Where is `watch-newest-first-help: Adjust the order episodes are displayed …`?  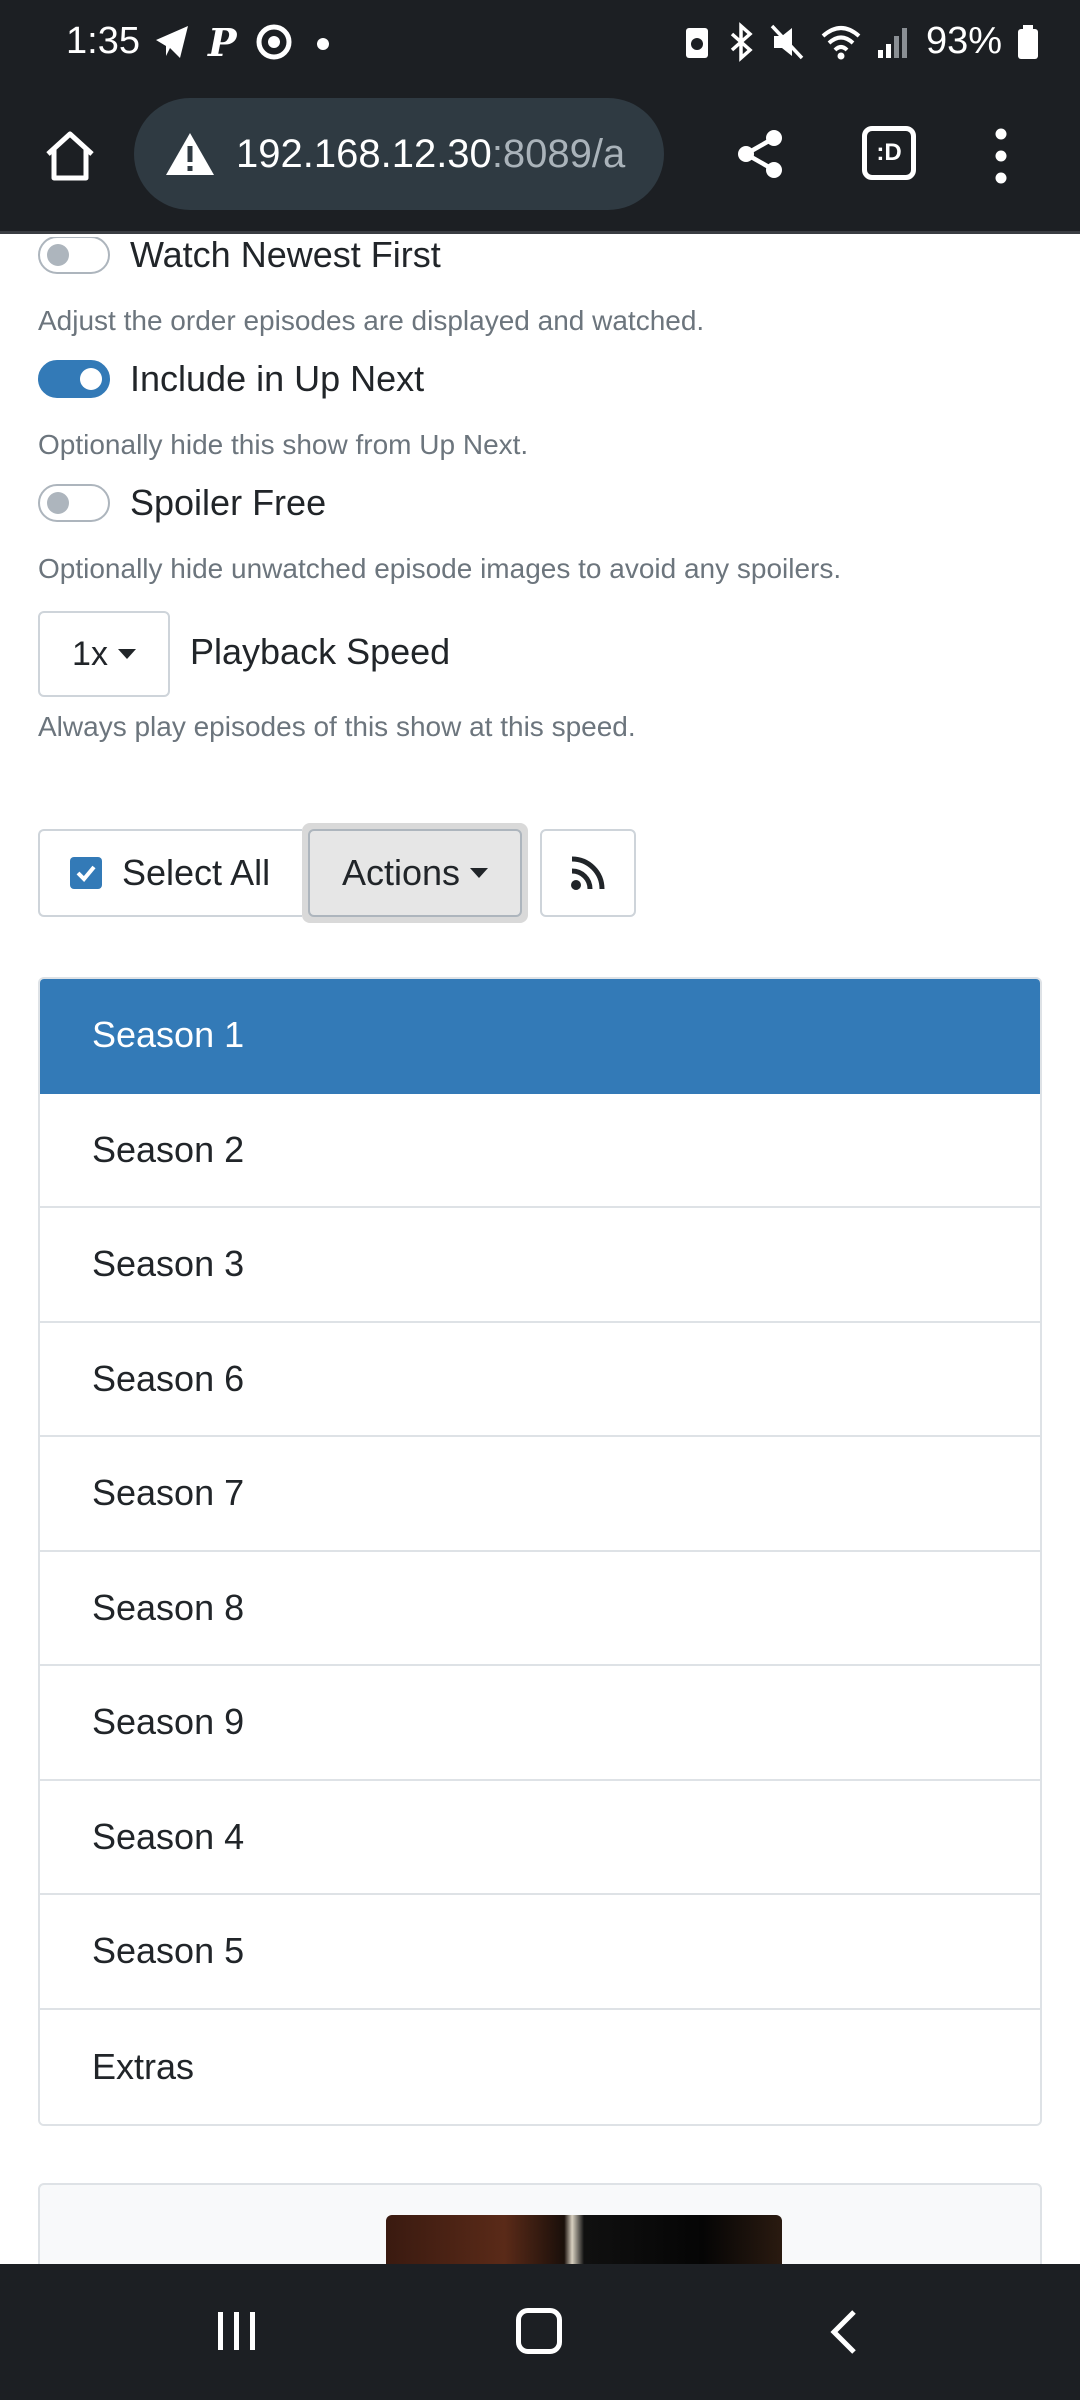
watch-newest-first-help: Adjust the order episodes are displayed … is located at coordinates (371, 320).